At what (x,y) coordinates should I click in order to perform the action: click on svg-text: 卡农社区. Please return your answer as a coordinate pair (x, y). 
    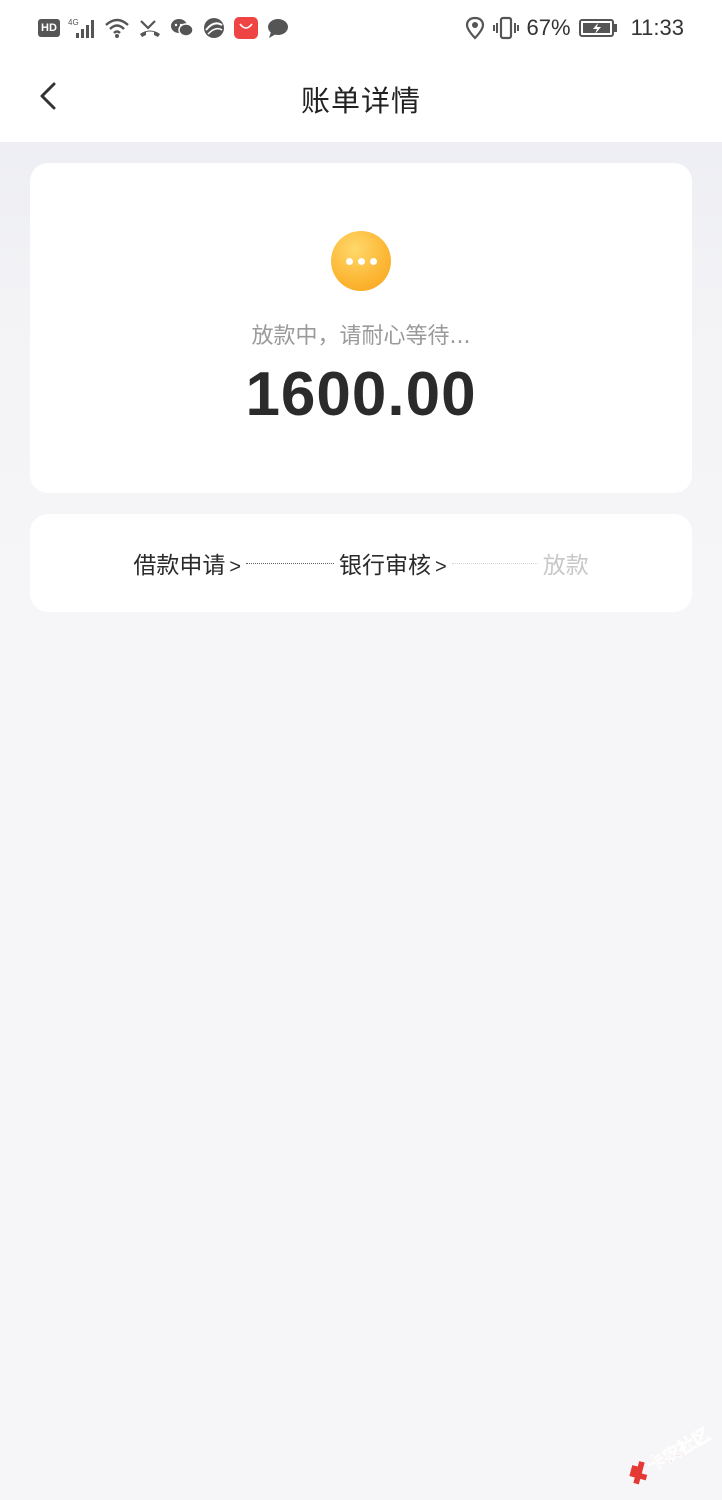
    Looking at the image, I should click on (678, 1451).